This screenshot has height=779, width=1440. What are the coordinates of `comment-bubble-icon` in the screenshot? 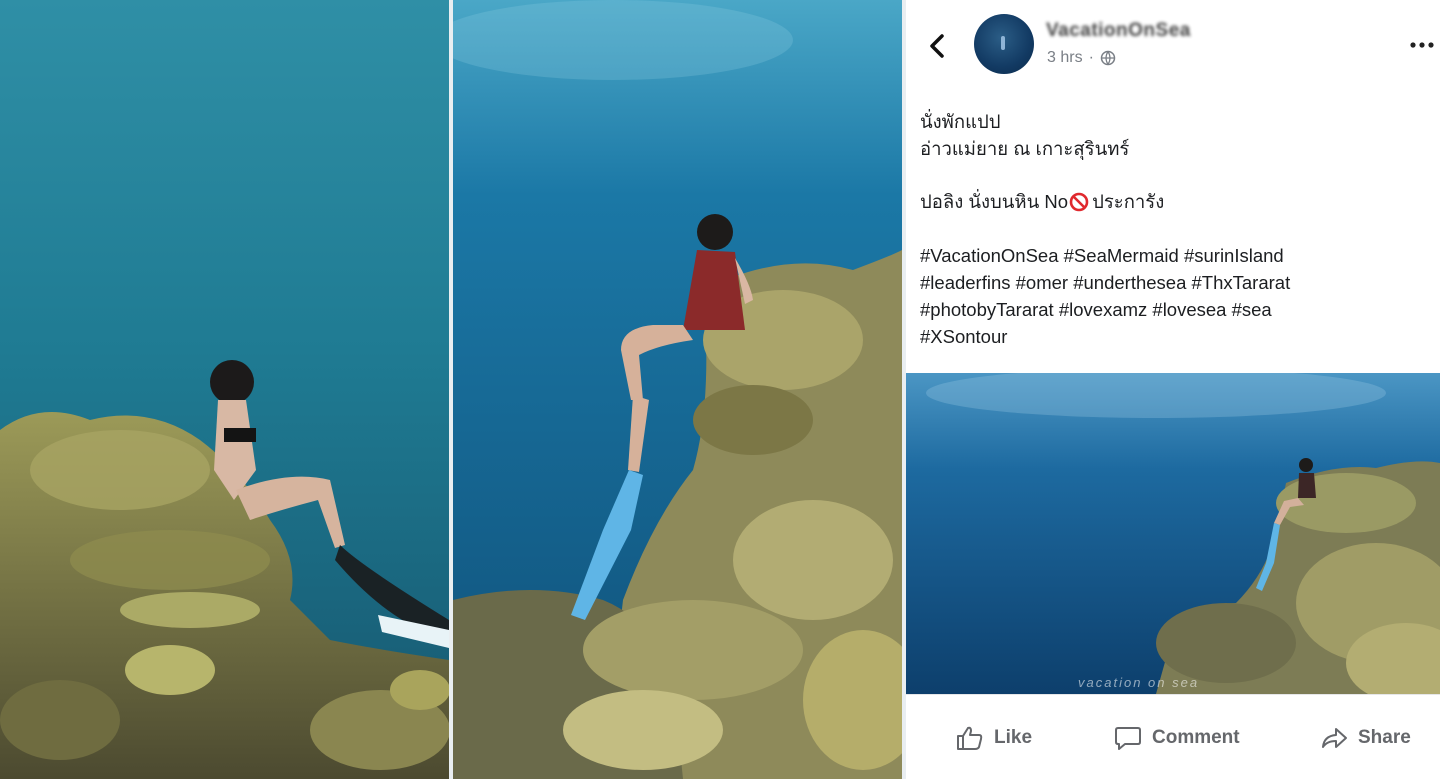 It's located at (1128, 738).